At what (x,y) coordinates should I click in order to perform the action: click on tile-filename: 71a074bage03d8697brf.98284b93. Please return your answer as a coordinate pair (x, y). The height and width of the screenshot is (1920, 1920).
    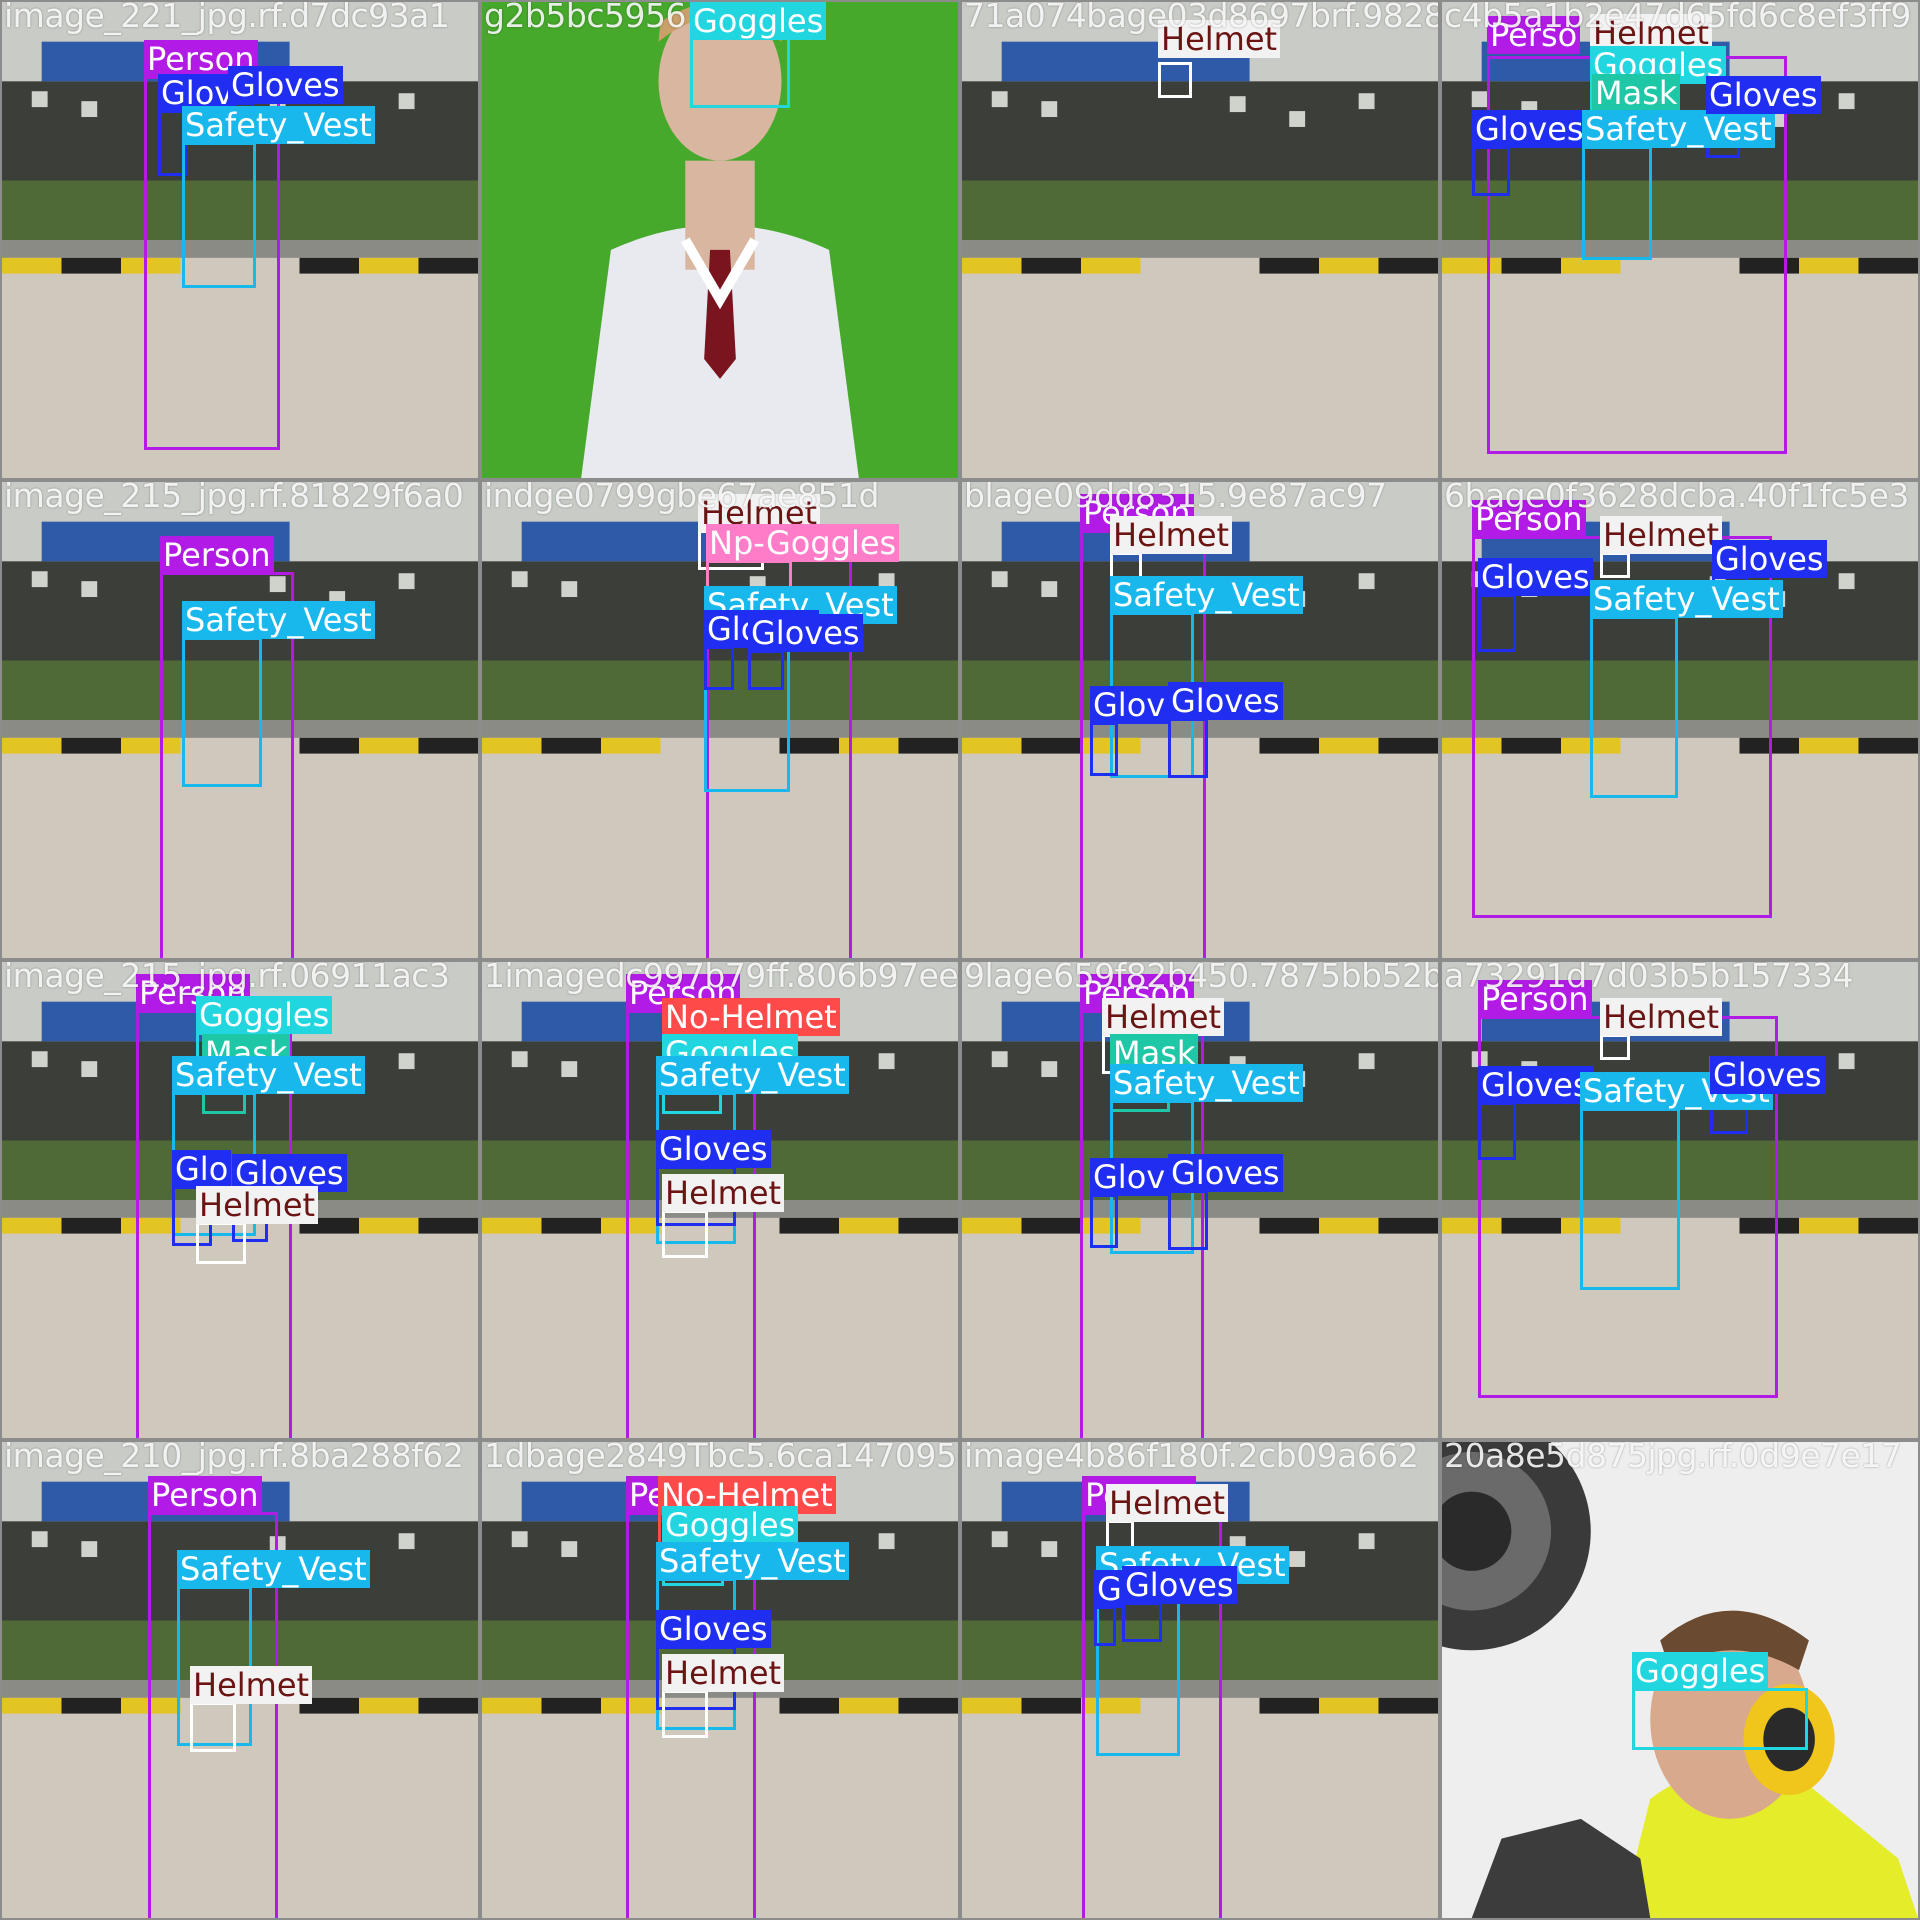
    Looking at the image, I should click on (1202, 17).